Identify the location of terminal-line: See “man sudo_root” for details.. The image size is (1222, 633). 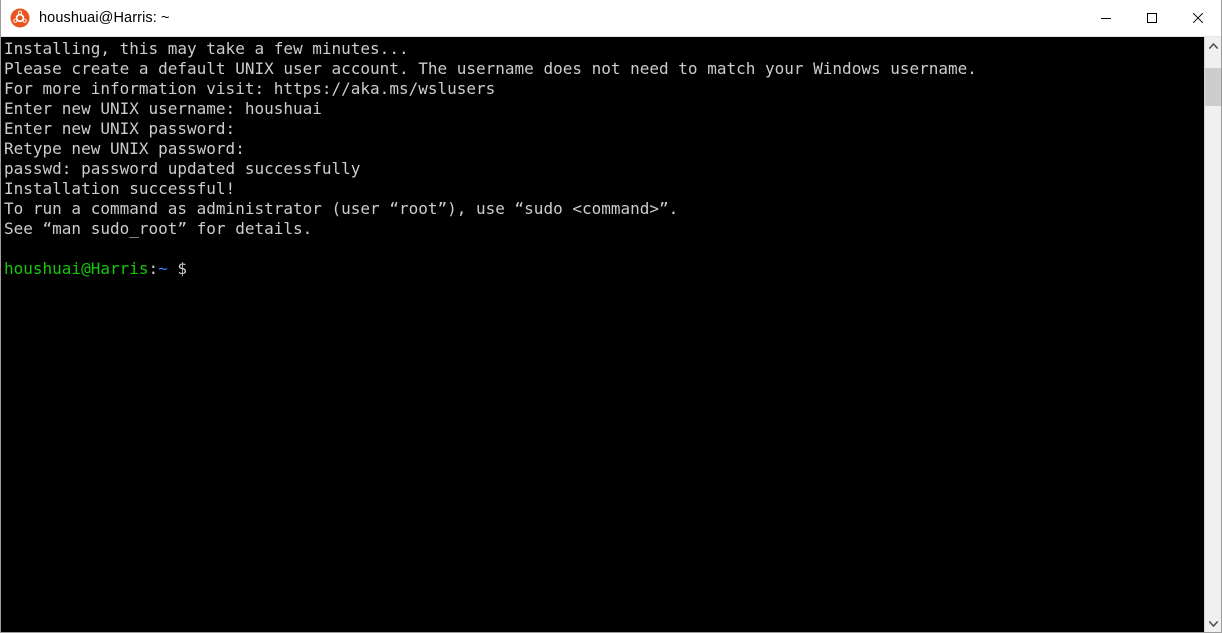
(158, 228).